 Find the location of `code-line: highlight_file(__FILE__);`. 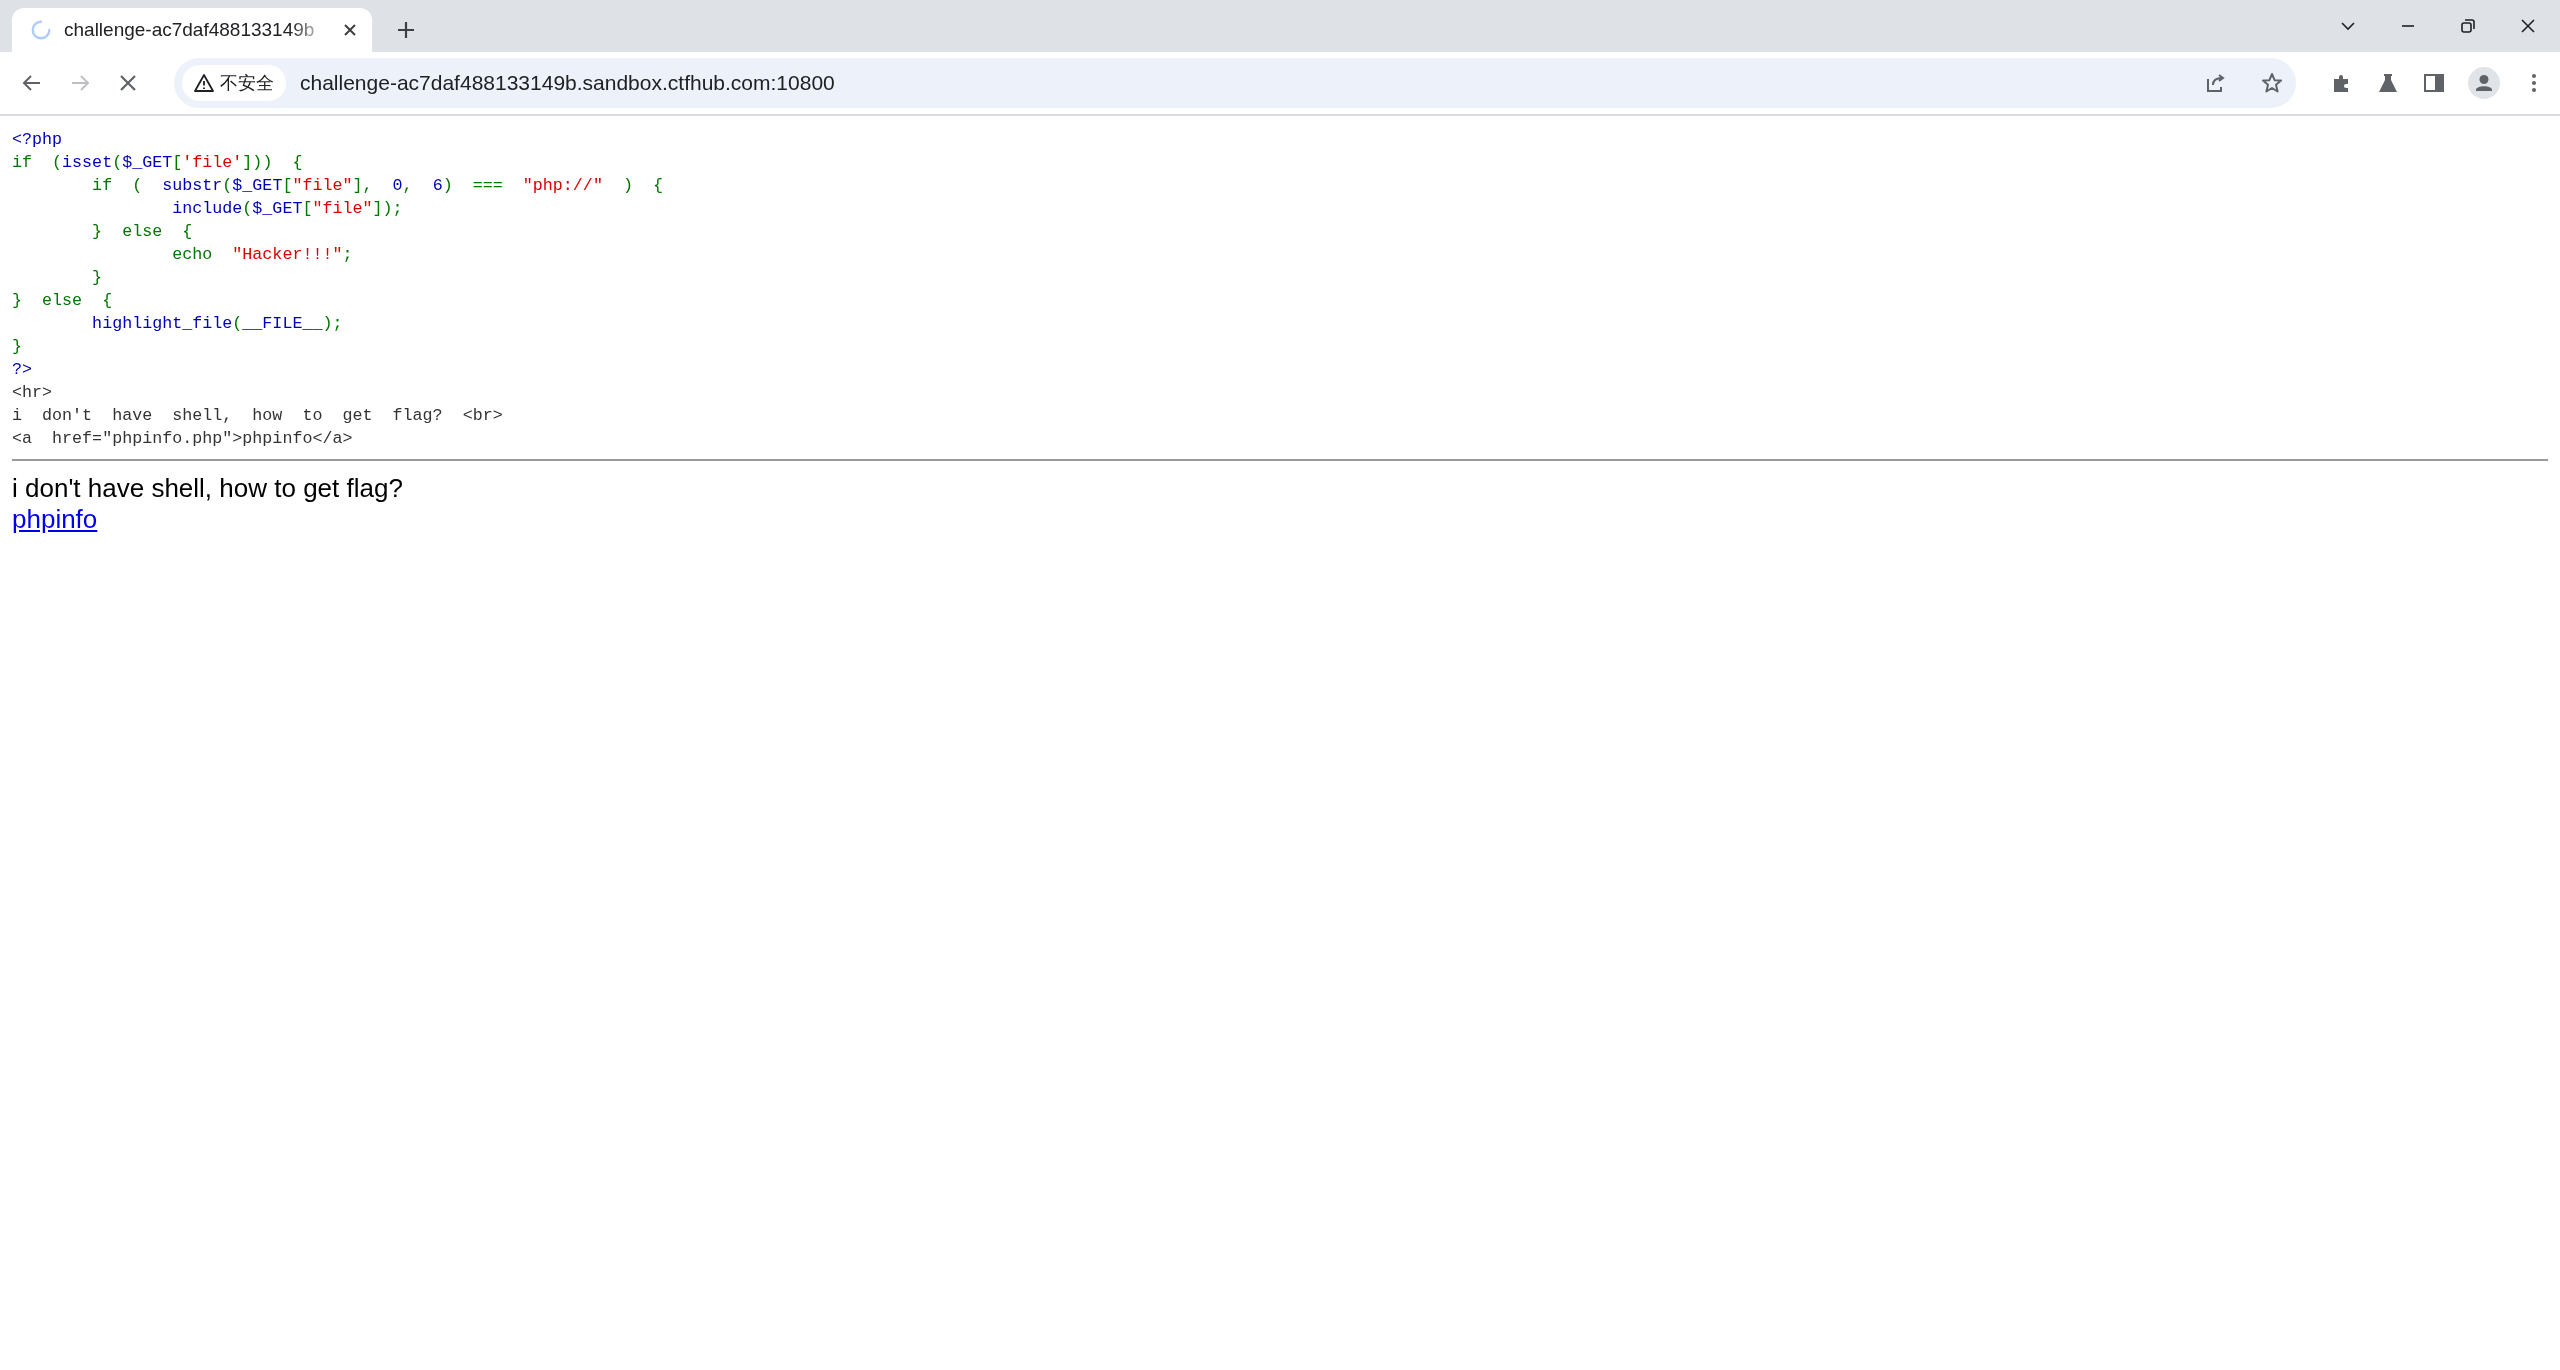

code-line: highlight_file(__FILE__); is located at coordinates (217, 324).